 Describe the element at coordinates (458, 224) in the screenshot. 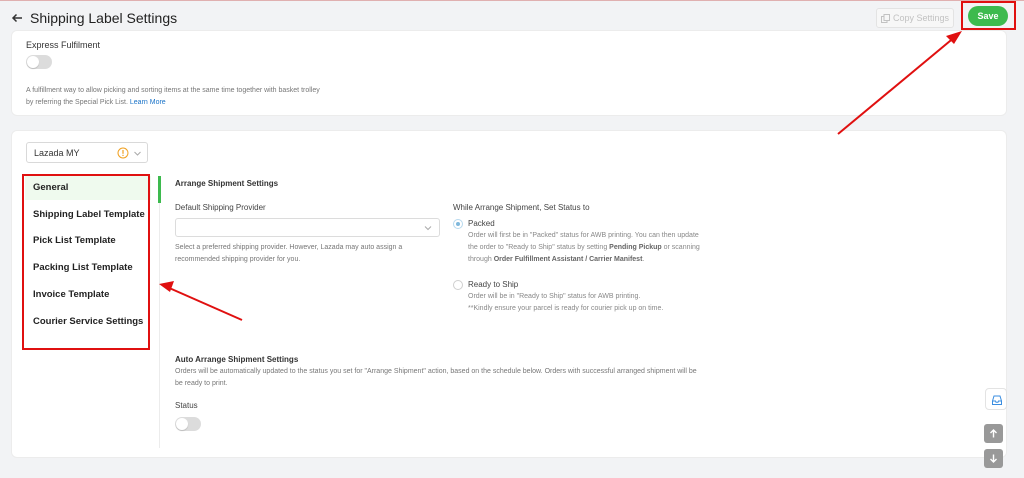

I see `radio-packed` at that location.